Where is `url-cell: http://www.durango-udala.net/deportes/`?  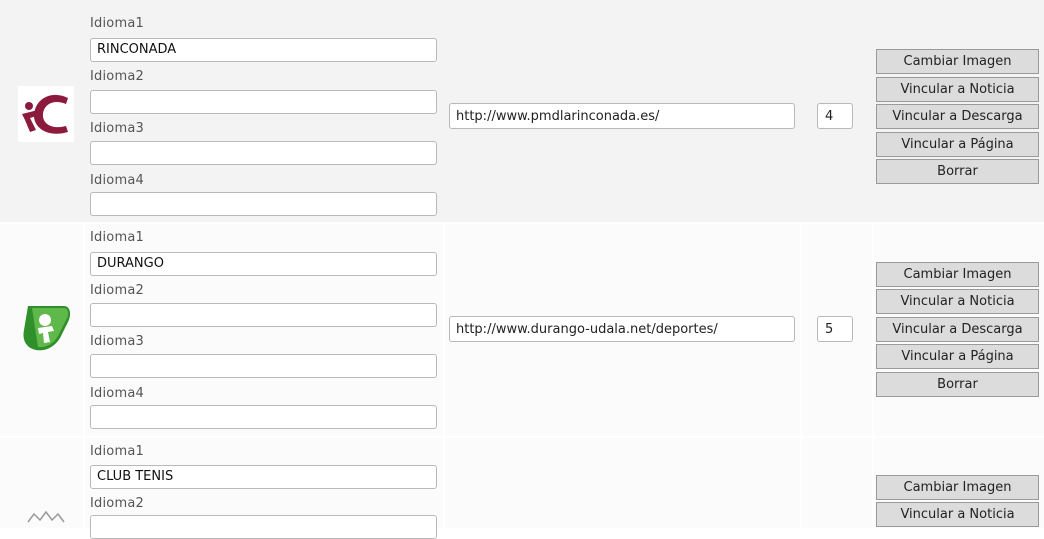
url-cell: http://www.durango-udala.net/deportes/ is located at coordinates (622, 330).